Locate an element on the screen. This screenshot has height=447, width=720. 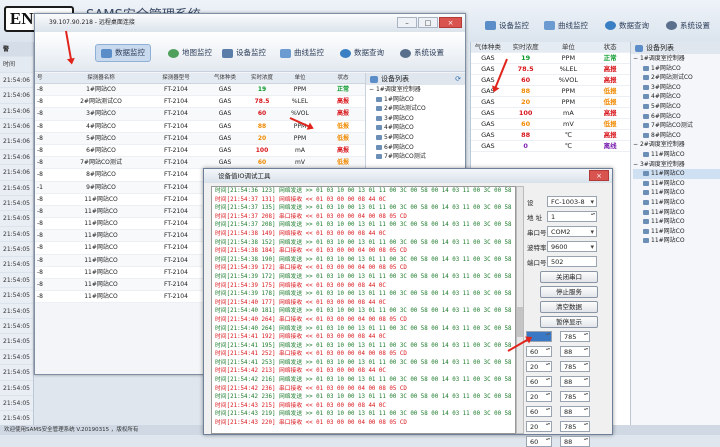
baud-rate-select: 9600 is located at coordinates (572, 246).